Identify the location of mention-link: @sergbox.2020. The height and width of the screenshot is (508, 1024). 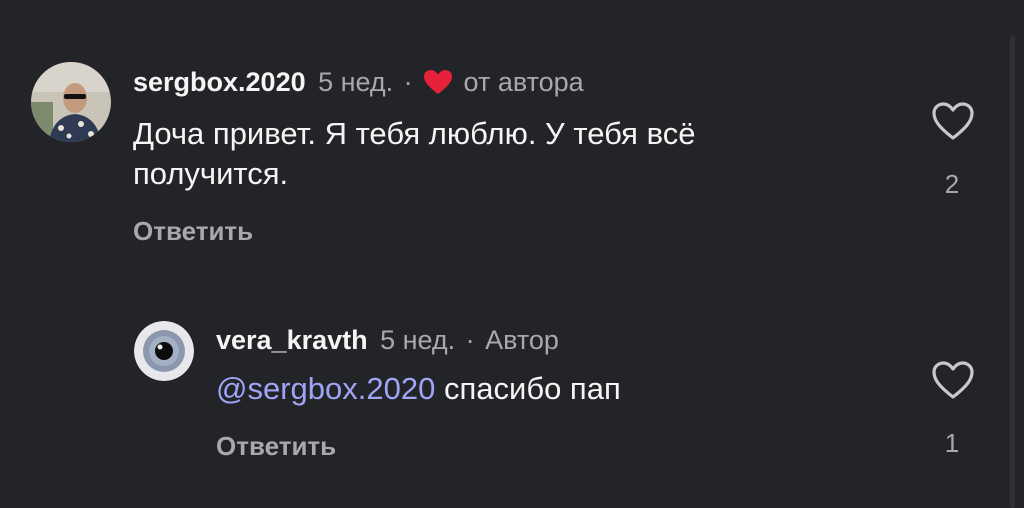
(325, 388).